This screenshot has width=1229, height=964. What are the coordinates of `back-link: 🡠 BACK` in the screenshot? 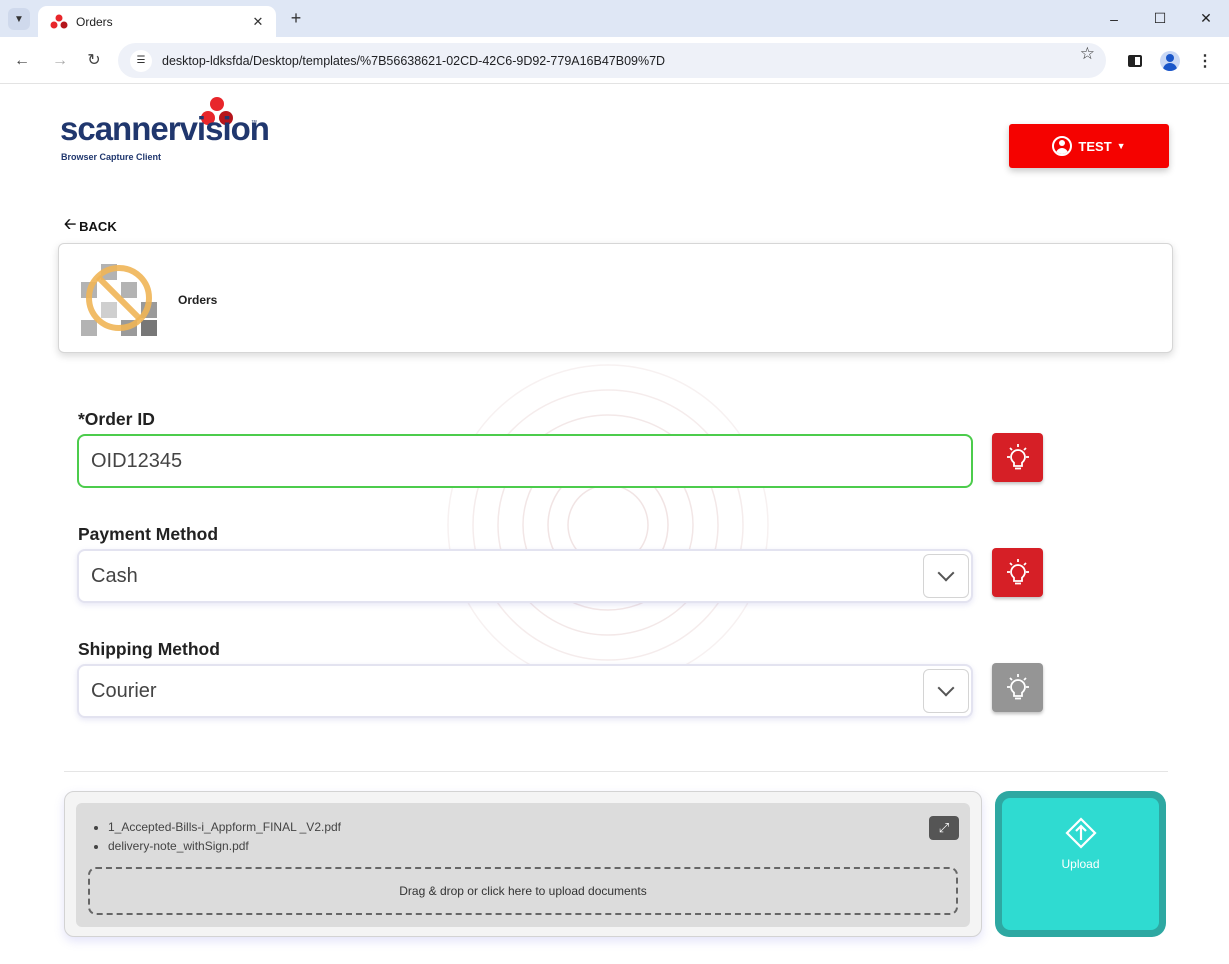 It's located at (90, 226).